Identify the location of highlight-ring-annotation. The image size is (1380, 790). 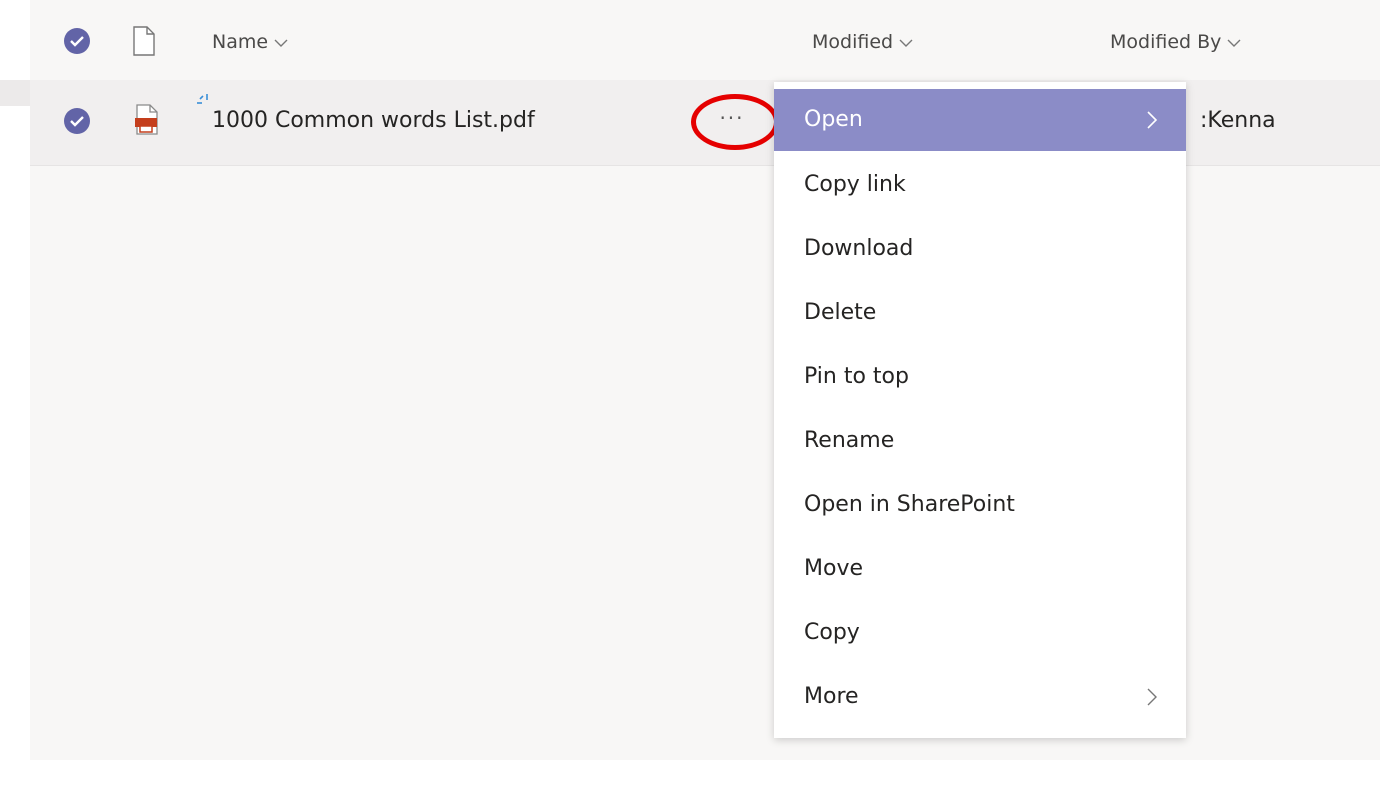
(735, 122).